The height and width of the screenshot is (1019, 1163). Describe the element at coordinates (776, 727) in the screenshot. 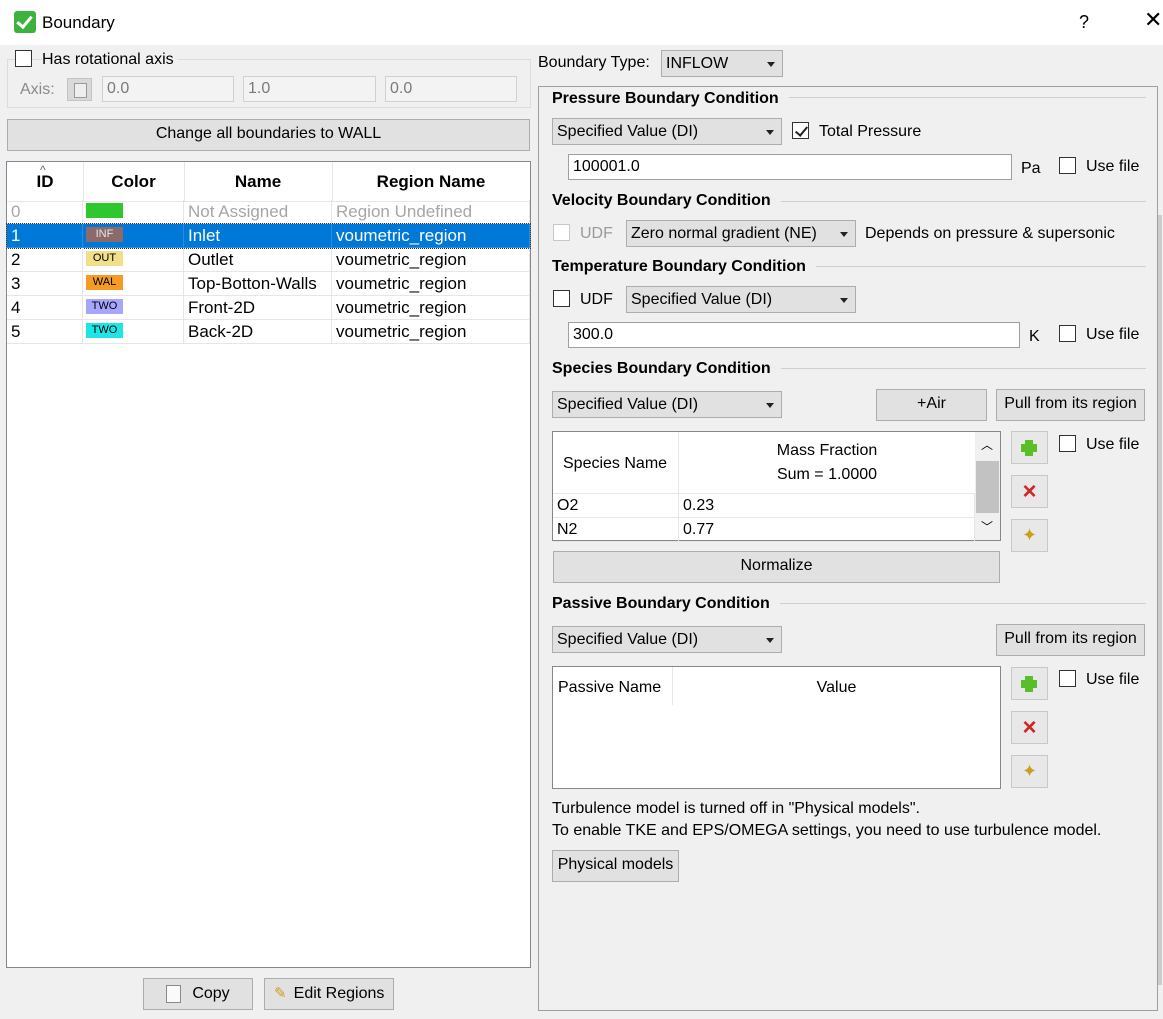

I see `passive-table: Passive Name Value` at that location.